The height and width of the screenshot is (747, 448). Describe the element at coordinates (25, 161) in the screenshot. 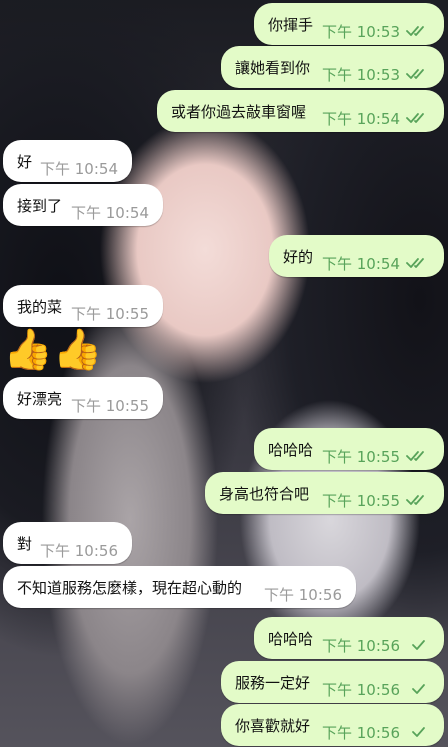

I see `message-text: 好` at that location.